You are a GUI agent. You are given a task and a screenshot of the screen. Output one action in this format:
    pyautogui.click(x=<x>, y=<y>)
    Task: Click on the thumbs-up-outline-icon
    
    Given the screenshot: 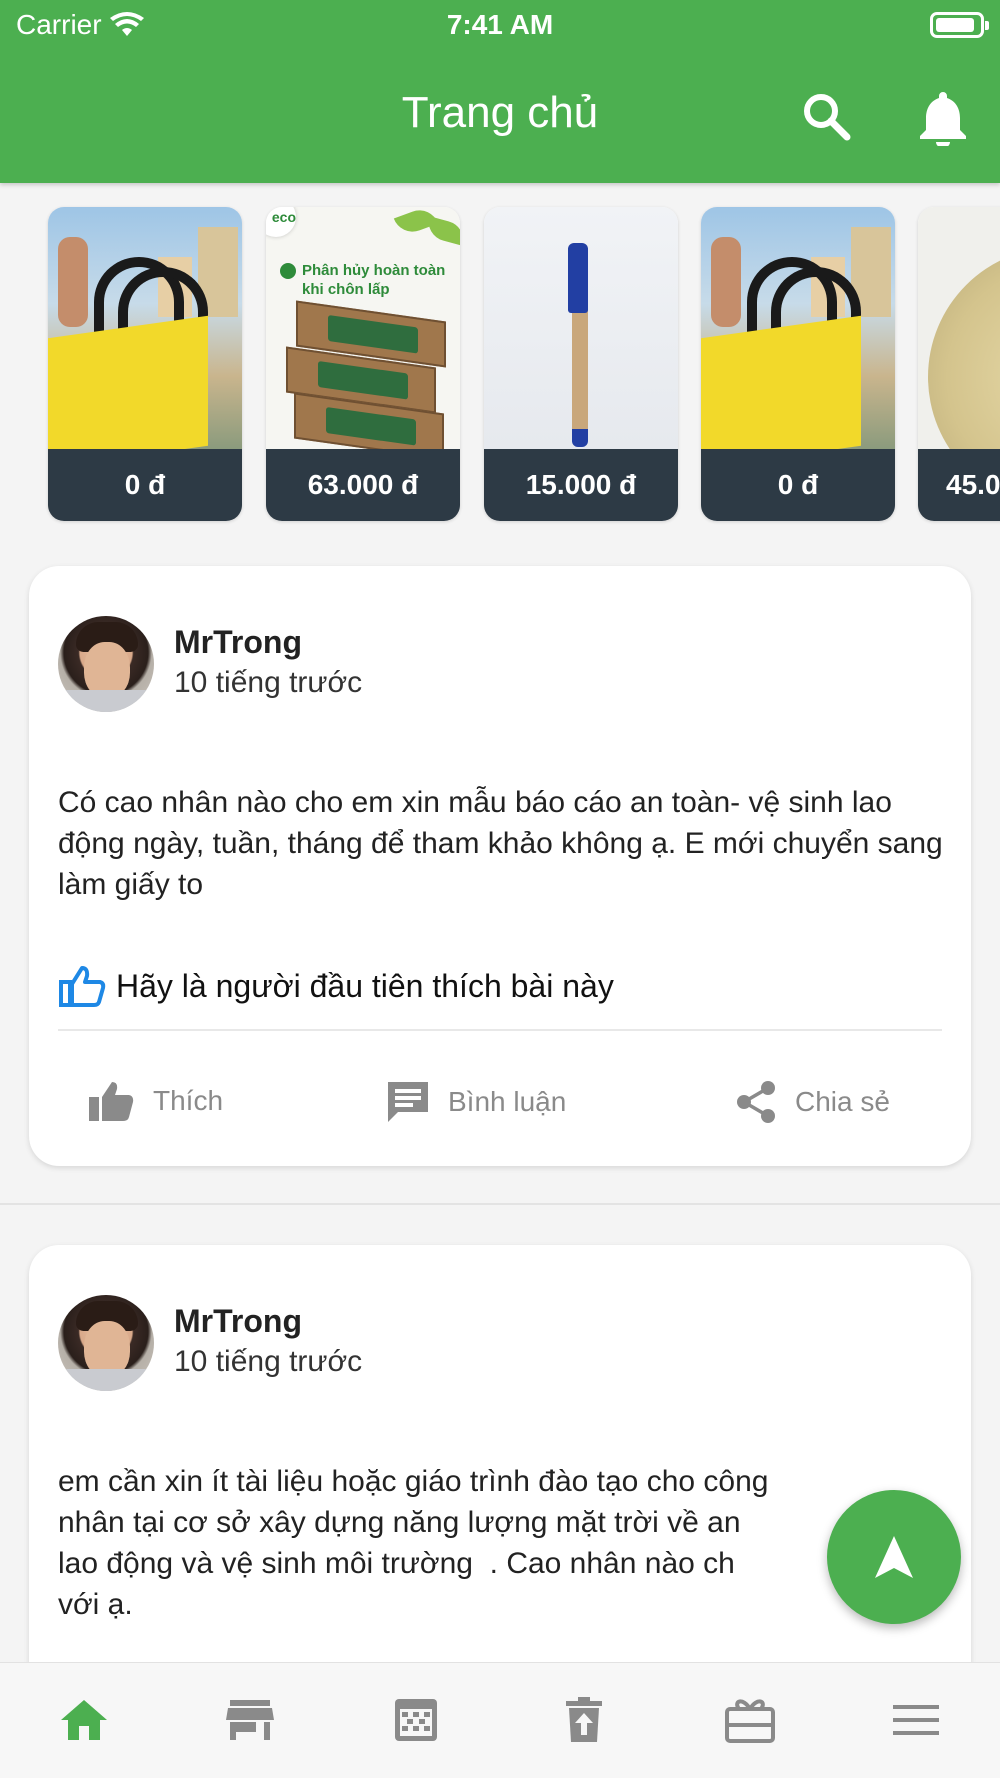 What is the action you would take?
    pyautogui.click(x=82, y=986)
    